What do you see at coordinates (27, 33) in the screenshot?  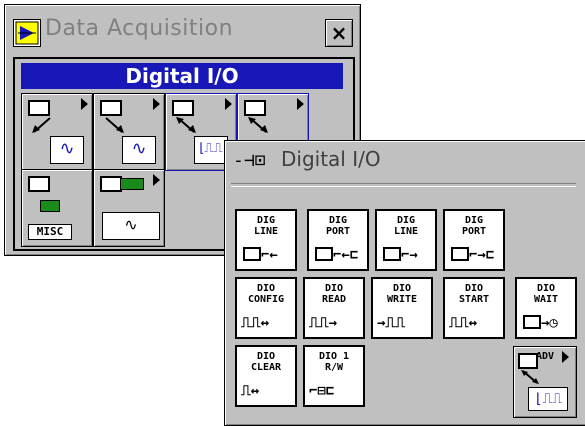 I see `labview-icon` at bounding box center [27, 33].